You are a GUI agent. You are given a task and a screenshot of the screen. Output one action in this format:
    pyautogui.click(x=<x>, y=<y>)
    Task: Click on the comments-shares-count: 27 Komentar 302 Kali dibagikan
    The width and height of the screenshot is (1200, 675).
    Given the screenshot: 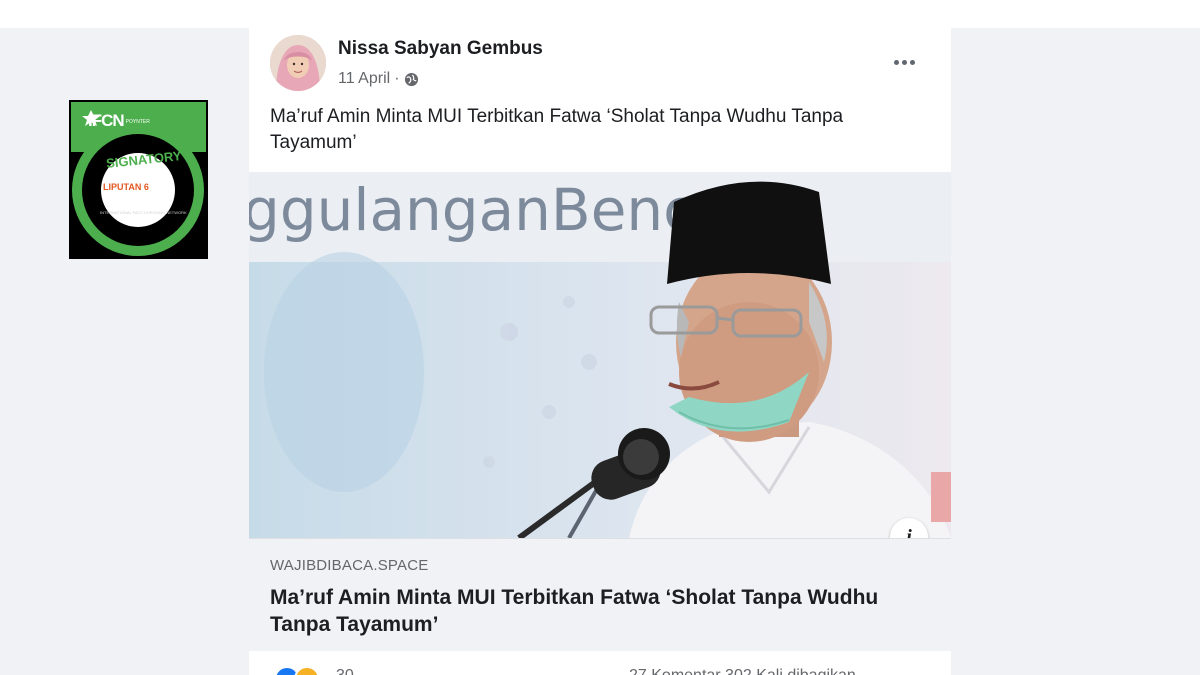 What is the action you would take?
    pyautogui.click(x=742, y=671)
    